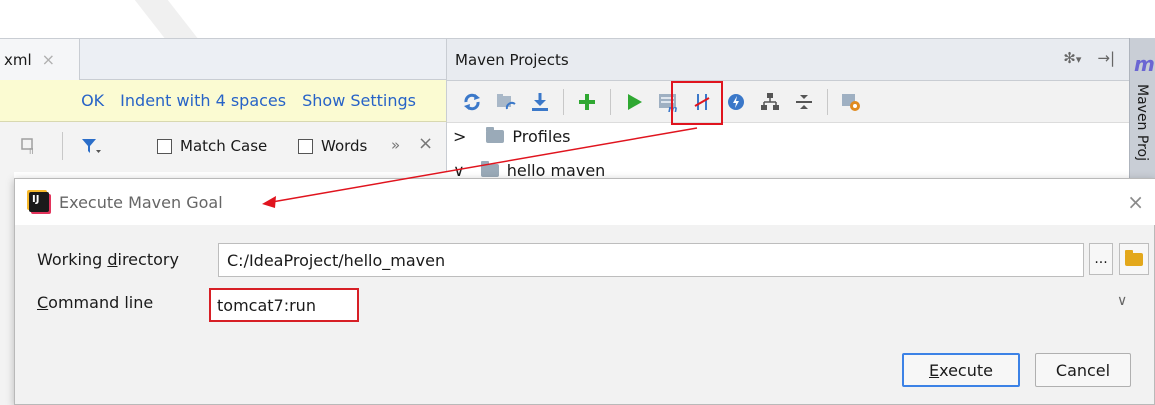 The height and width of the screenshot is (405, 1155). I want to click on match-case-option: Match Case, so click(212, 146).